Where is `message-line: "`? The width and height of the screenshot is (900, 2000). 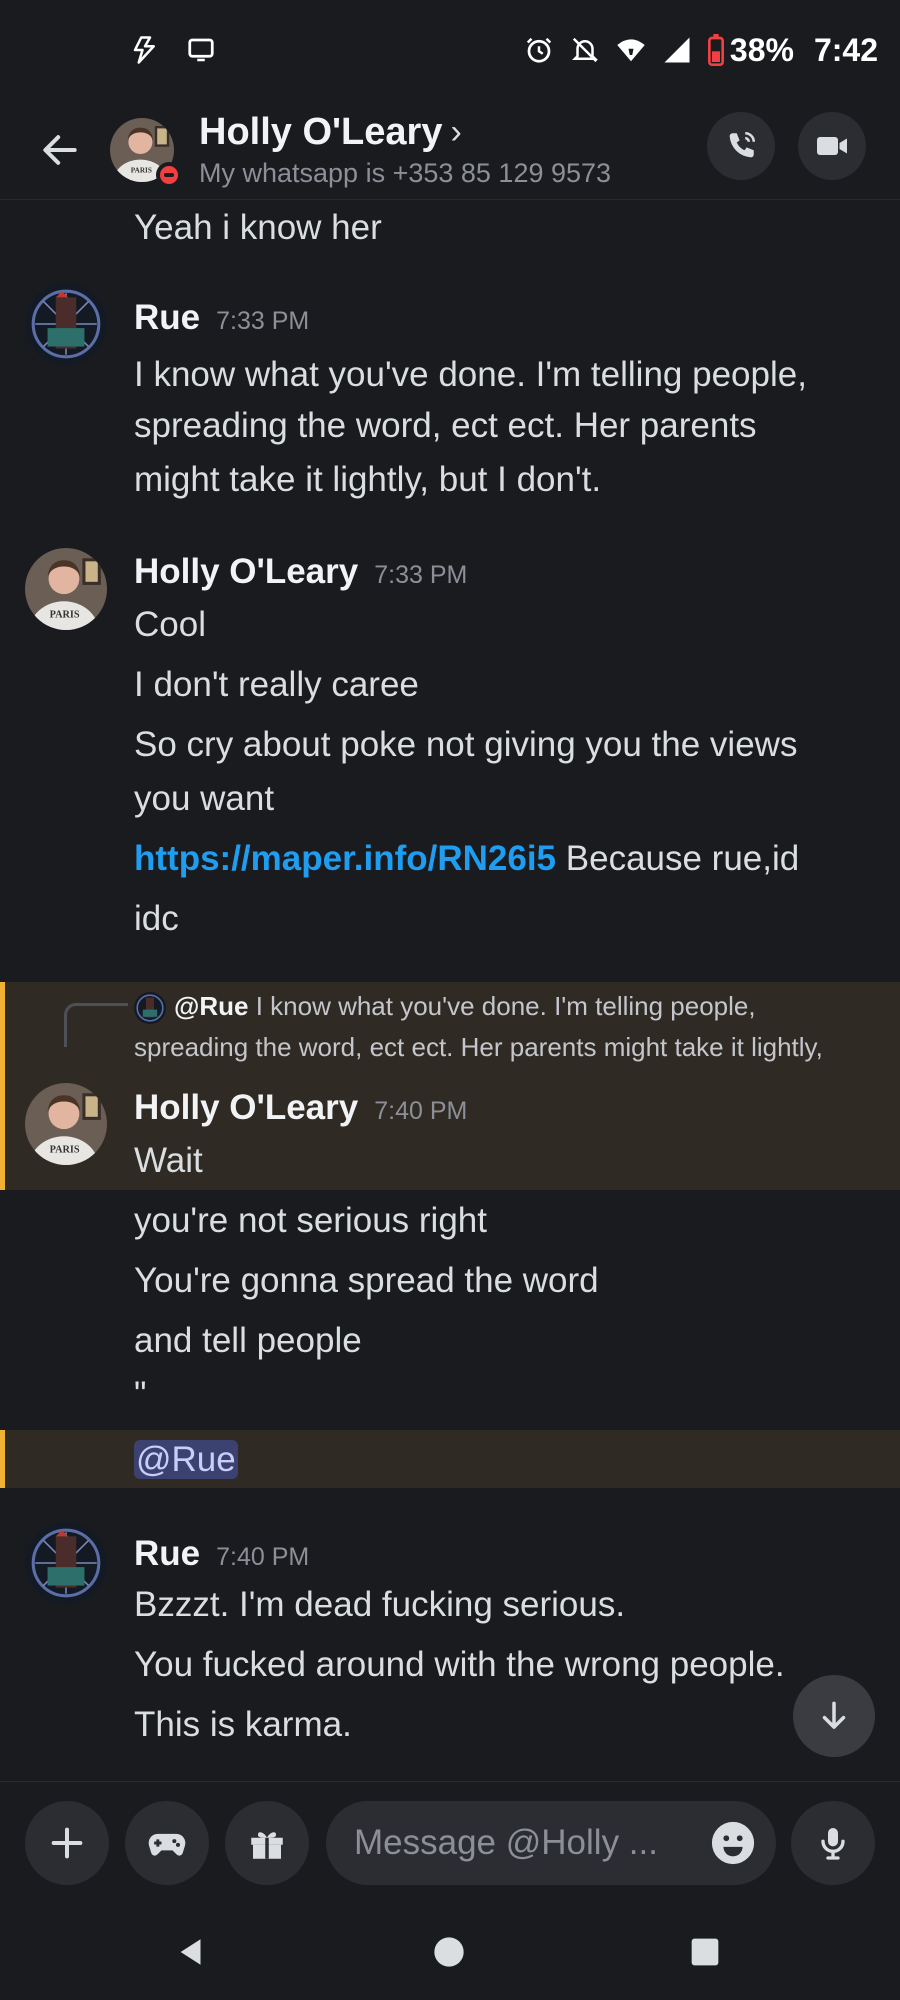 message-line: " is located at coordinates (140, 1394).